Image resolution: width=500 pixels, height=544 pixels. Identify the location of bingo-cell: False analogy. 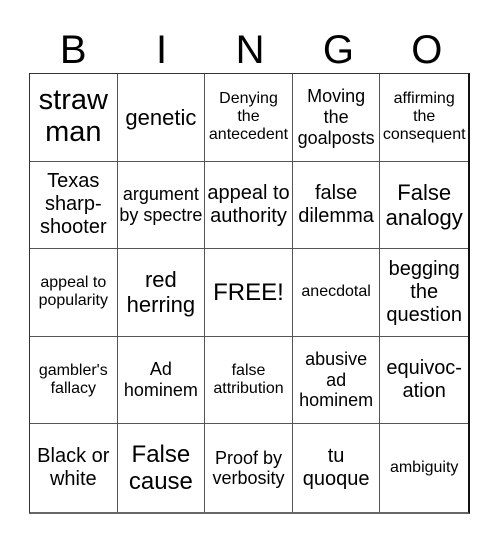
(424, 206).